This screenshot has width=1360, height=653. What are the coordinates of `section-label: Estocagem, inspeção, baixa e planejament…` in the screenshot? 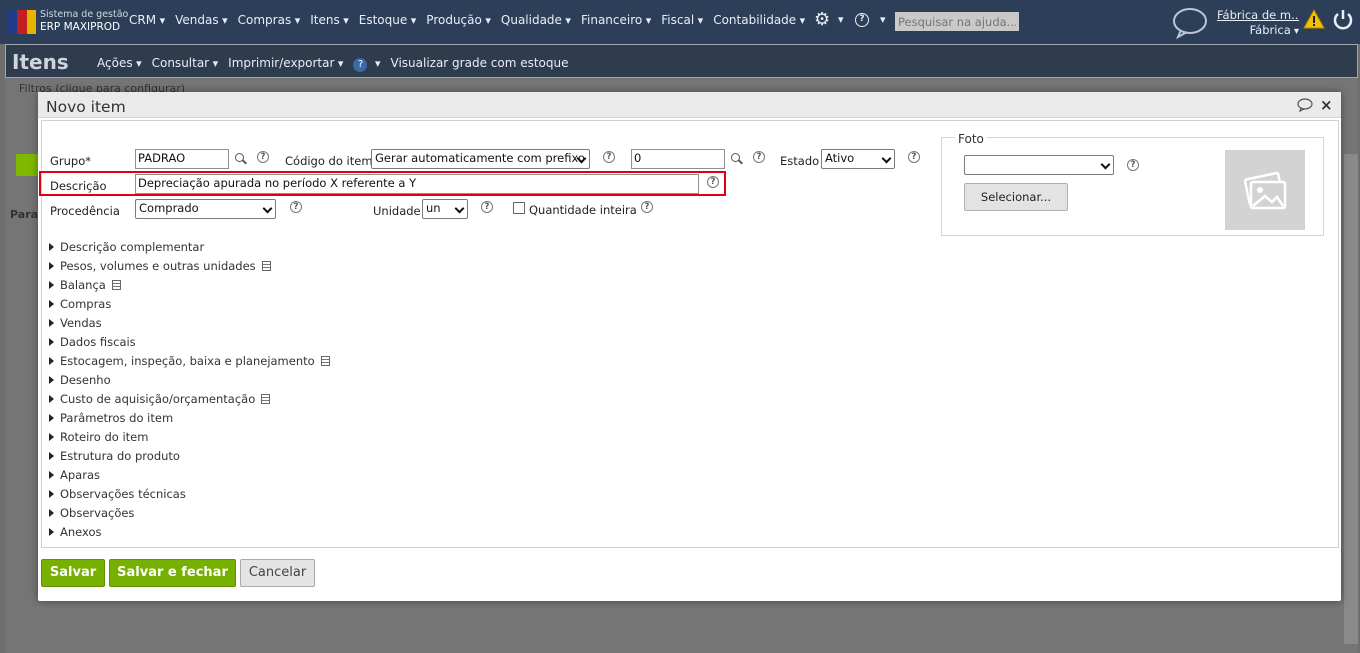 It's located at (187, 361).